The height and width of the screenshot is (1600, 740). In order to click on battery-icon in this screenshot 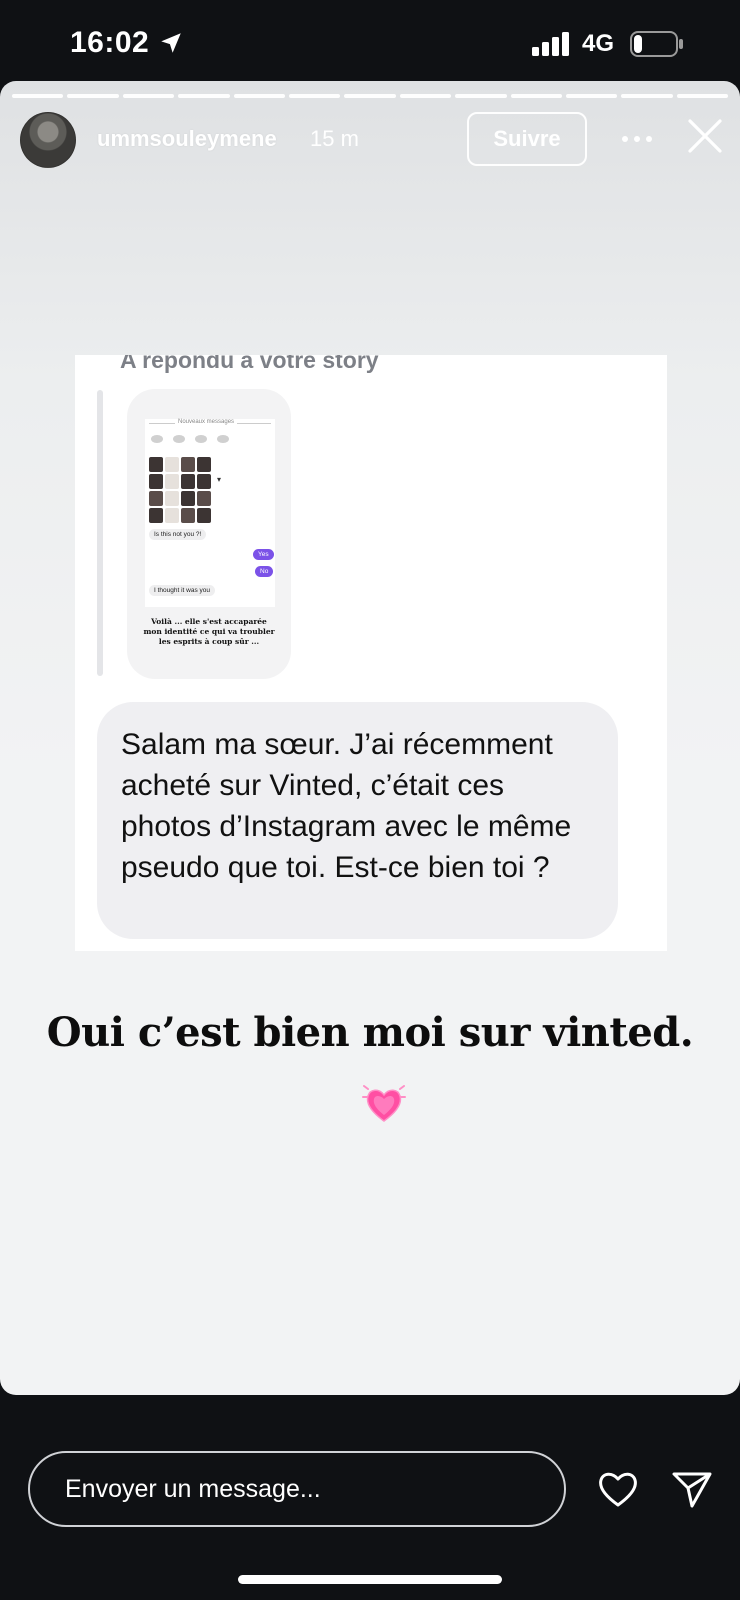, I will do `click(656, 44)`.